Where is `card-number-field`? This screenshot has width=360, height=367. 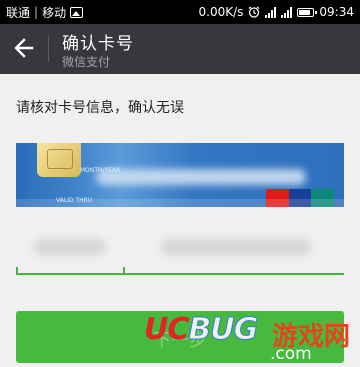
card-number-field is located at coordinates (236, 247).